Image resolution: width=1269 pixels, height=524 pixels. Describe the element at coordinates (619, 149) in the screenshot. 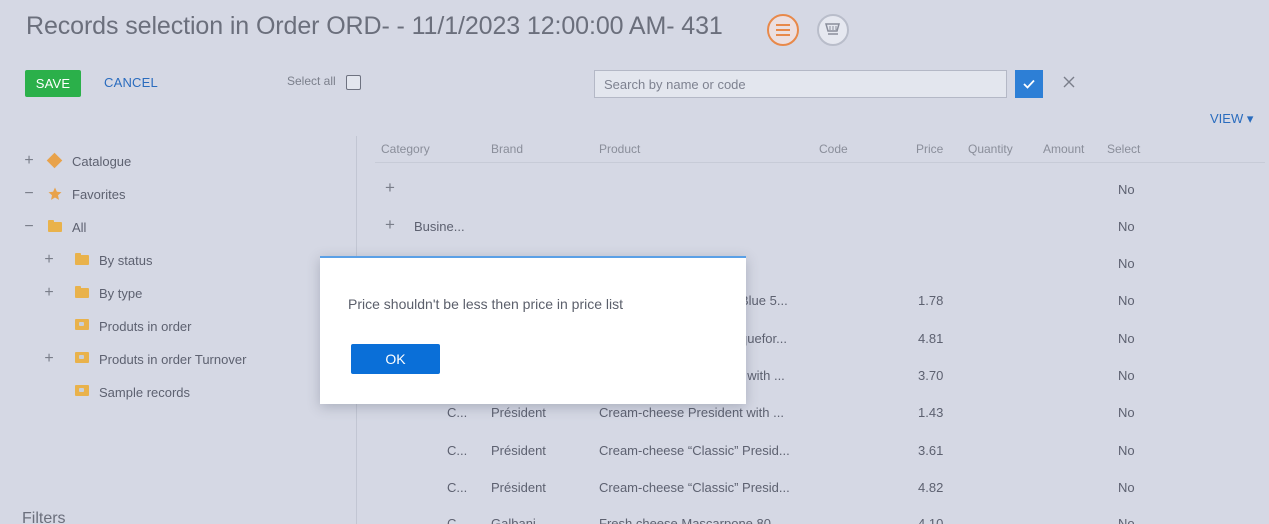

I see `column-header-product: Product` at that location.